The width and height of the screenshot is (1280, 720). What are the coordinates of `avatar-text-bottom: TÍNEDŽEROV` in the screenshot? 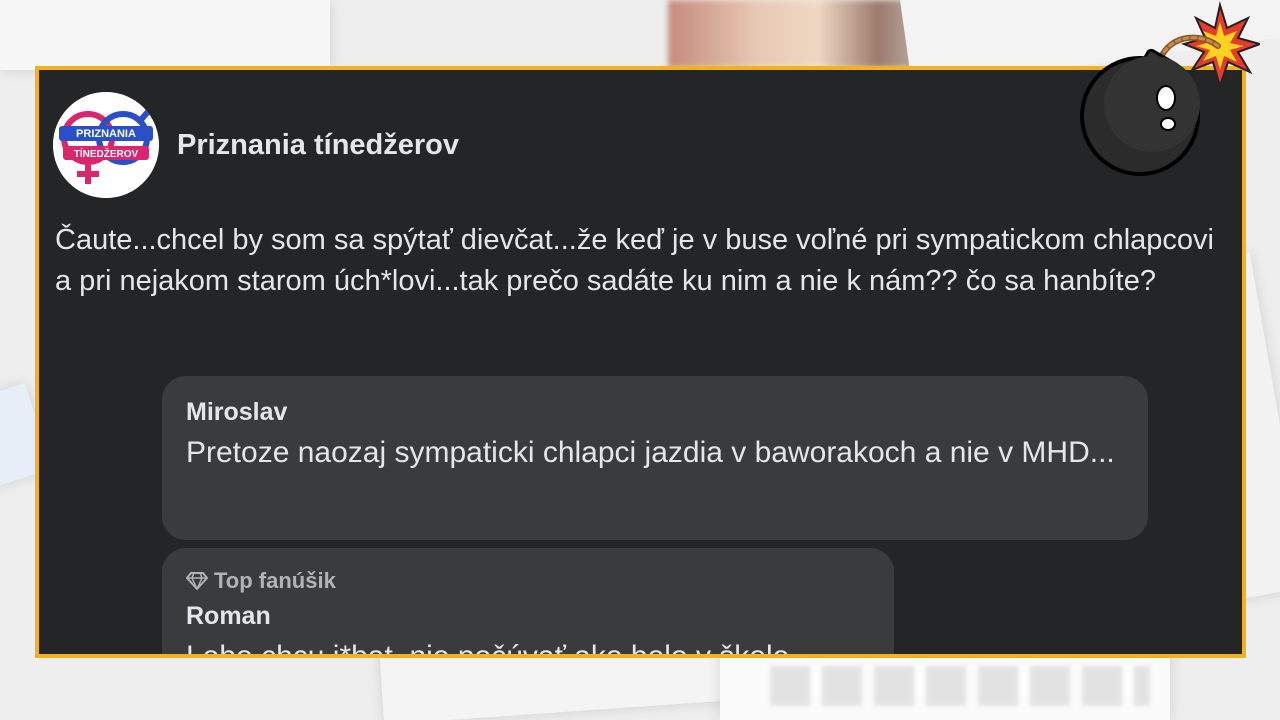 It's located at (106, 153).